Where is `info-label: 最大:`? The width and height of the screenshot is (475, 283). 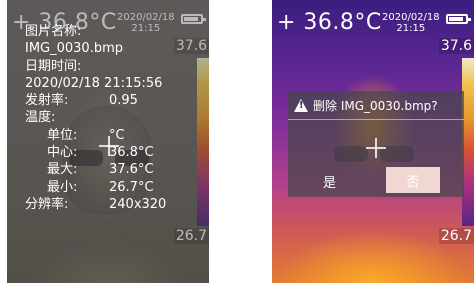
info-label: 最大: is located at coordinates (62, 170).